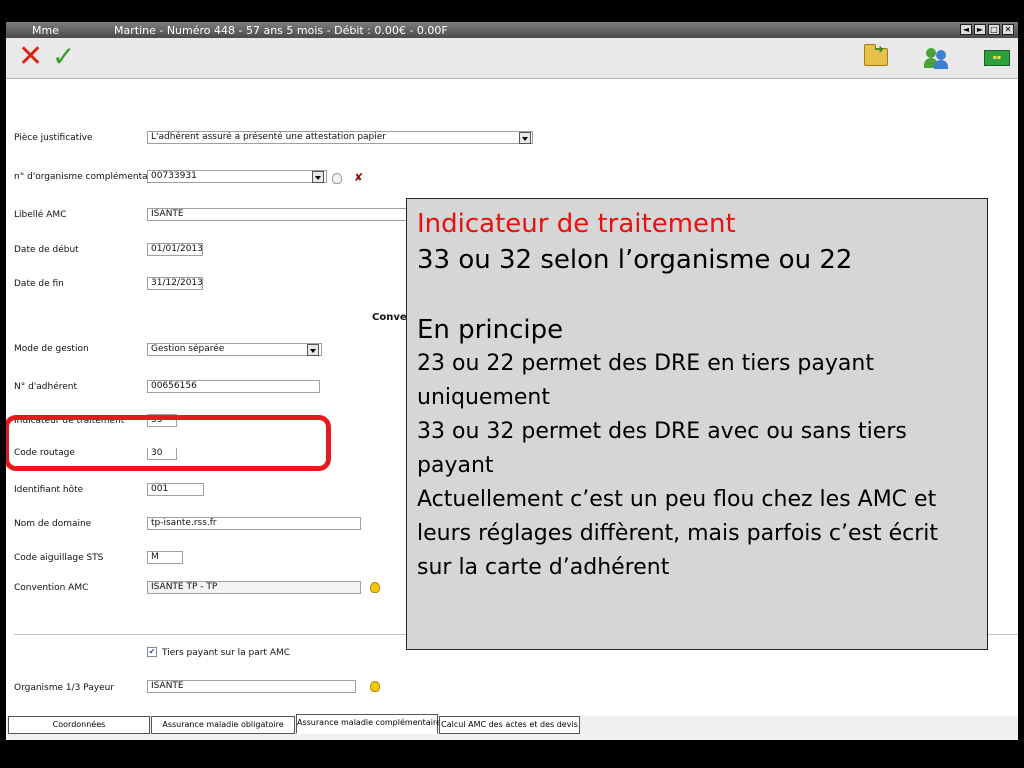 This screenshot has width=1024, height=768. What do you see at coordinates (251, 686) in the screenshot?
I see `organisme-payeur-field: ISANTE` at bounding box center [251, 686].